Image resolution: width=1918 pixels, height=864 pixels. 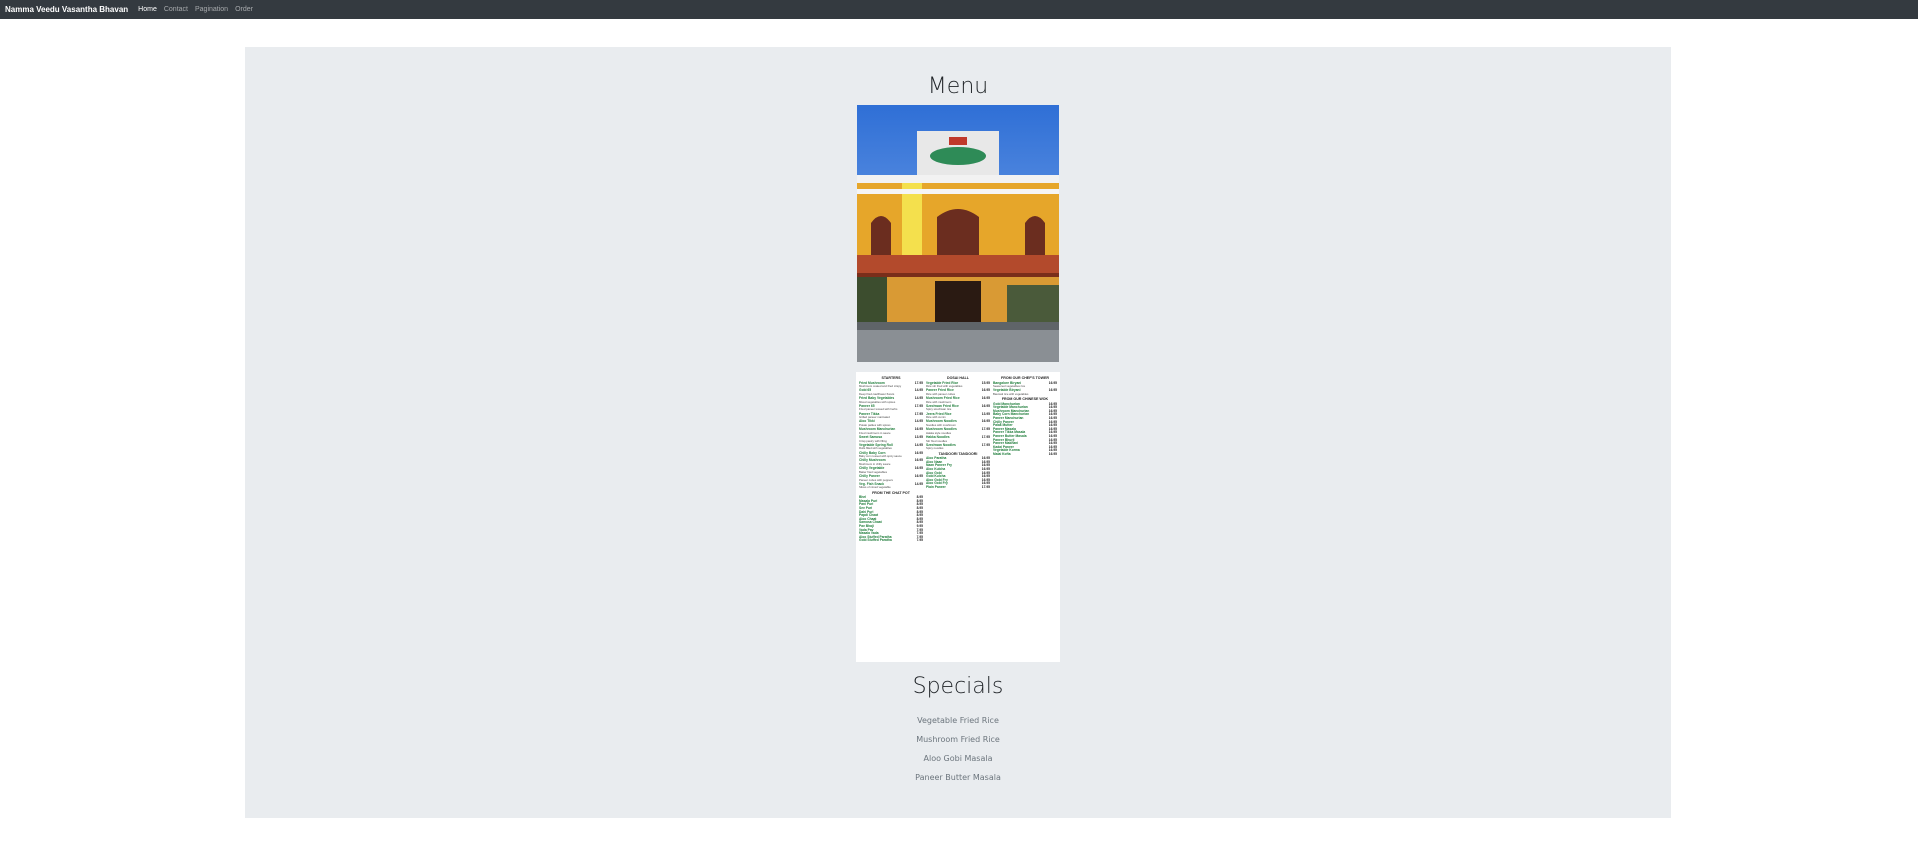 What do you see at coordinates (875, 487) in the screenshot?
I see `menu-item-description: Slices of mixed vegetable` at bounding box center [875, 487].